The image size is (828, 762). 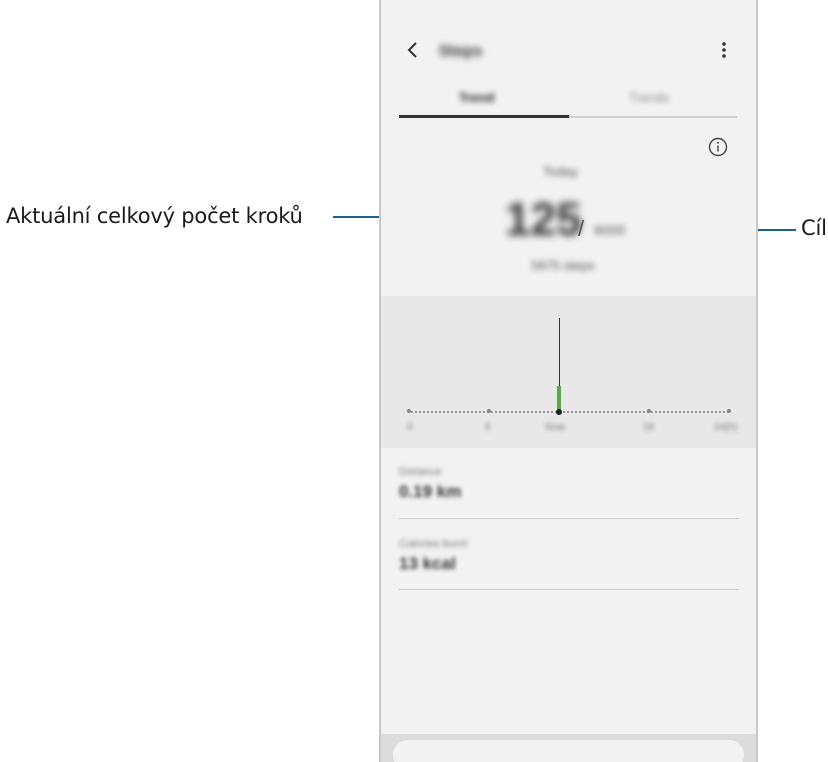 I want to click on steps-timeline-graph: 0 6 Now 18 24(h), so click(x=568, y=372).